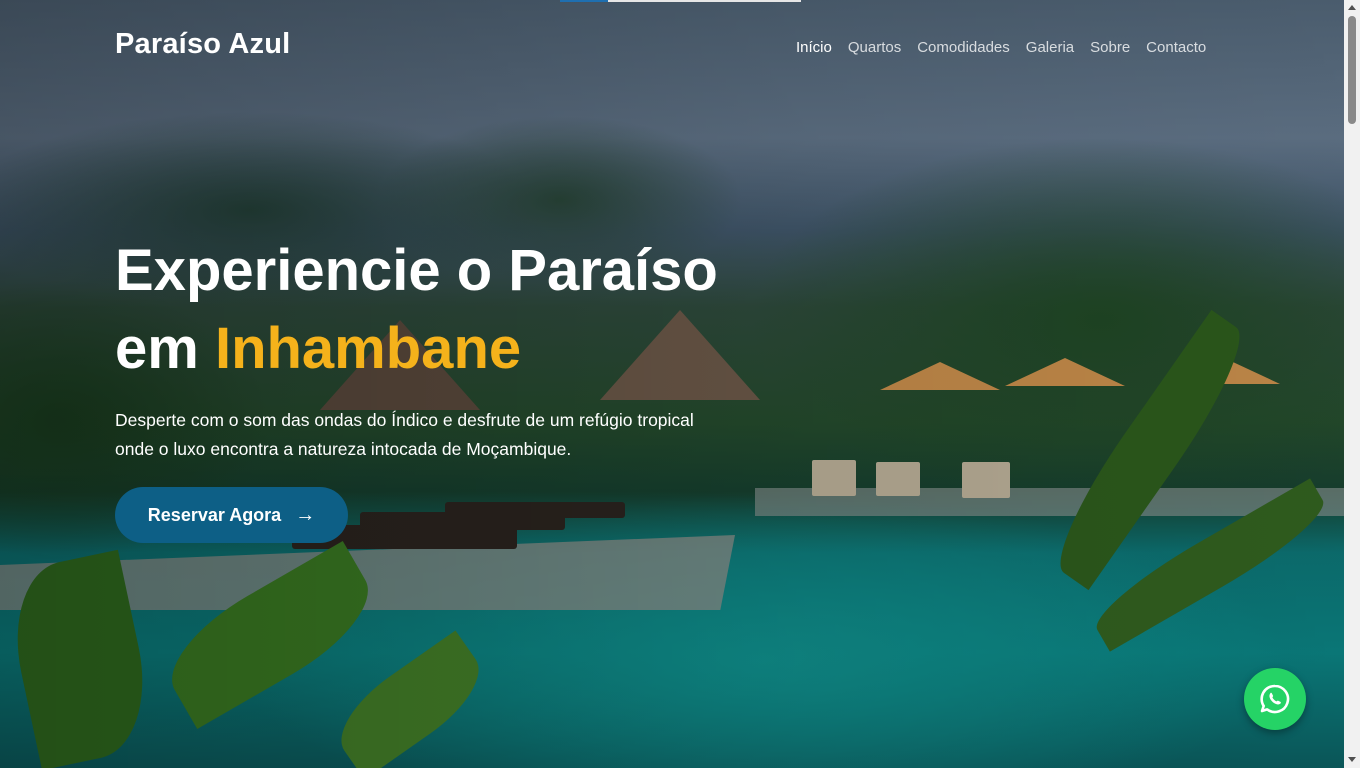 The image size is (1360, 768). What do you see at coordinates (814, 47) in the screenshot?
I see `nav-item-inicio: Início` at bounding box center [814, 47].